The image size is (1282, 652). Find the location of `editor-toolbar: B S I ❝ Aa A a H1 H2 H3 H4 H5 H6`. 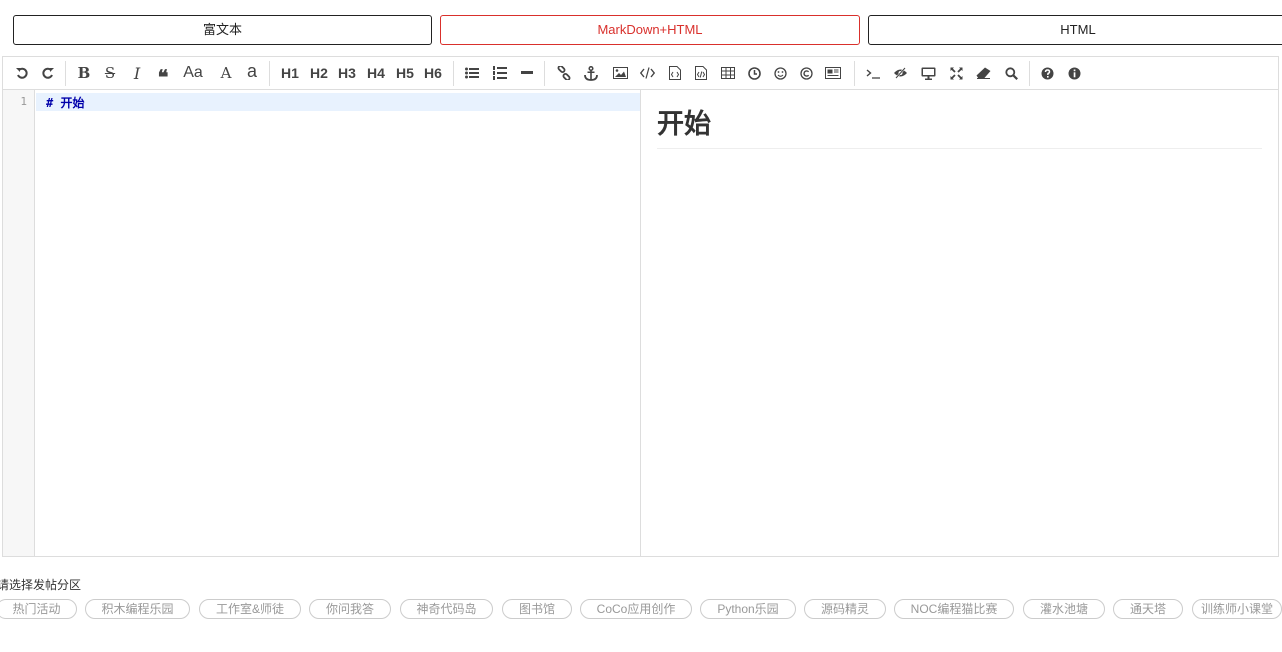

editor-toolbar: B S I ❝ Aa A a H1 H2 H3 H4 H5 H6 is located at coordinates (640, 73).